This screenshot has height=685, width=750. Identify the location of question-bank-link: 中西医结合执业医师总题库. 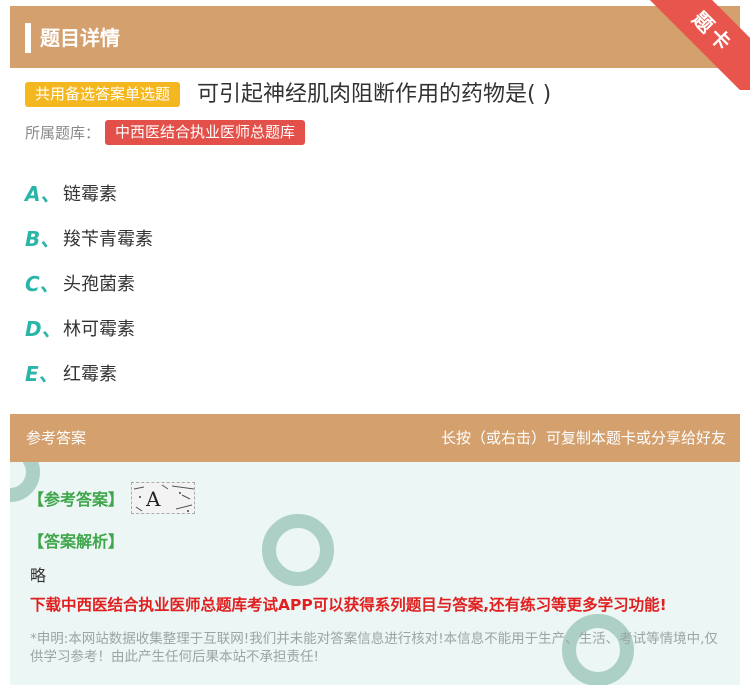
(205, 132).